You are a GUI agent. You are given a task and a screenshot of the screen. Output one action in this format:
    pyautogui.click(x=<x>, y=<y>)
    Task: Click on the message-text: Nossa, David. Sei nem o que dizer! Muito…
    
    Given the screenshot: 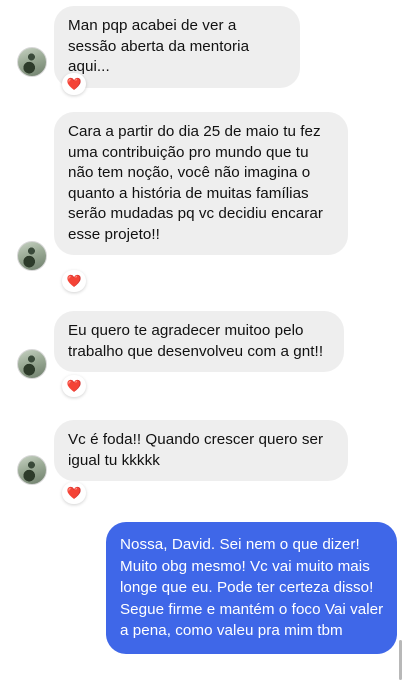 What is the action you would take?
    pyautogui.click(x=252, y=587)
    